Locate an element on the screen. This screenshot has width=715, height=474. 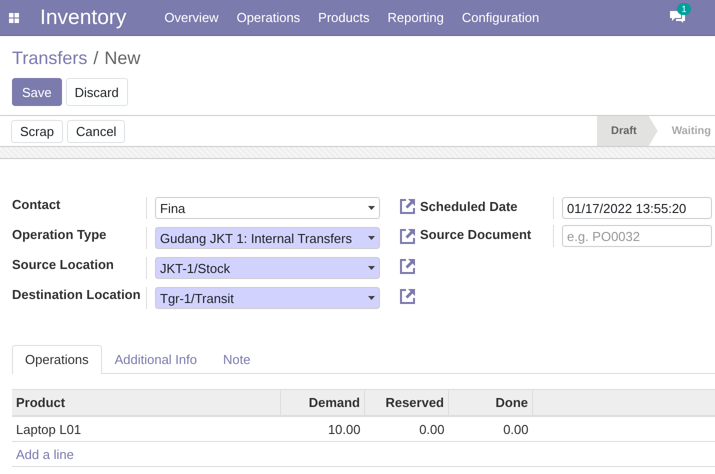
notification-badge: 1 is located at coordinates (684, 8).